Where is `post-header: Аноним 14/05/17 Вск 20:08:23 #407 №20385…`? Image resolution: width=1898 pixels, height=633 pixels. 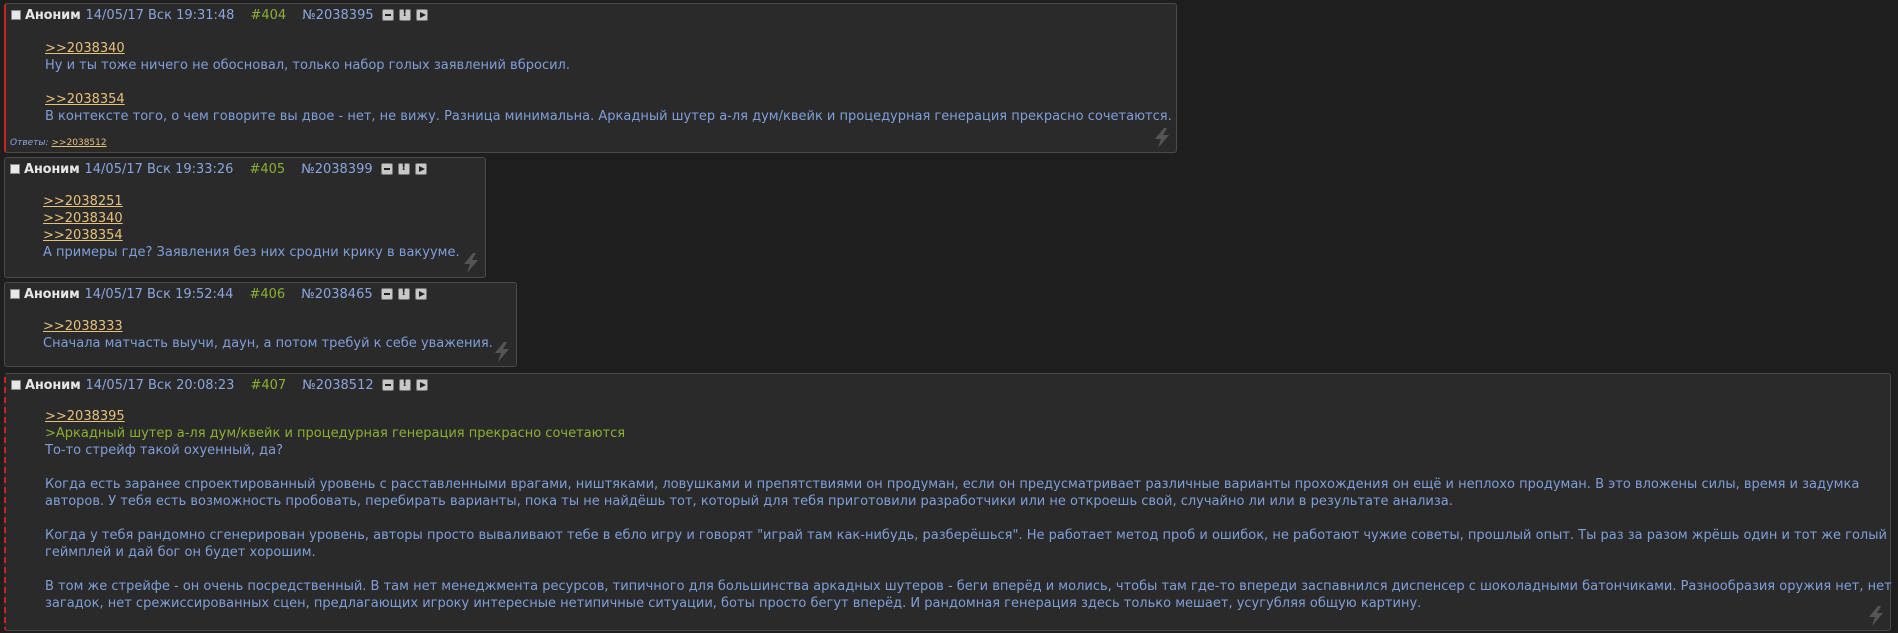 post-header: Аноним 14/05/17 Вск 20:08:23 #407 №20385… is located at coordinates (222, 385).